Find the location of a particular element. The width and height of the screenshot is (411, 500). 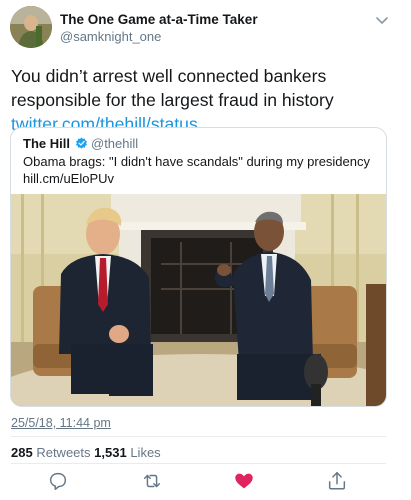

share-icon is located at coordinates (337, 481).